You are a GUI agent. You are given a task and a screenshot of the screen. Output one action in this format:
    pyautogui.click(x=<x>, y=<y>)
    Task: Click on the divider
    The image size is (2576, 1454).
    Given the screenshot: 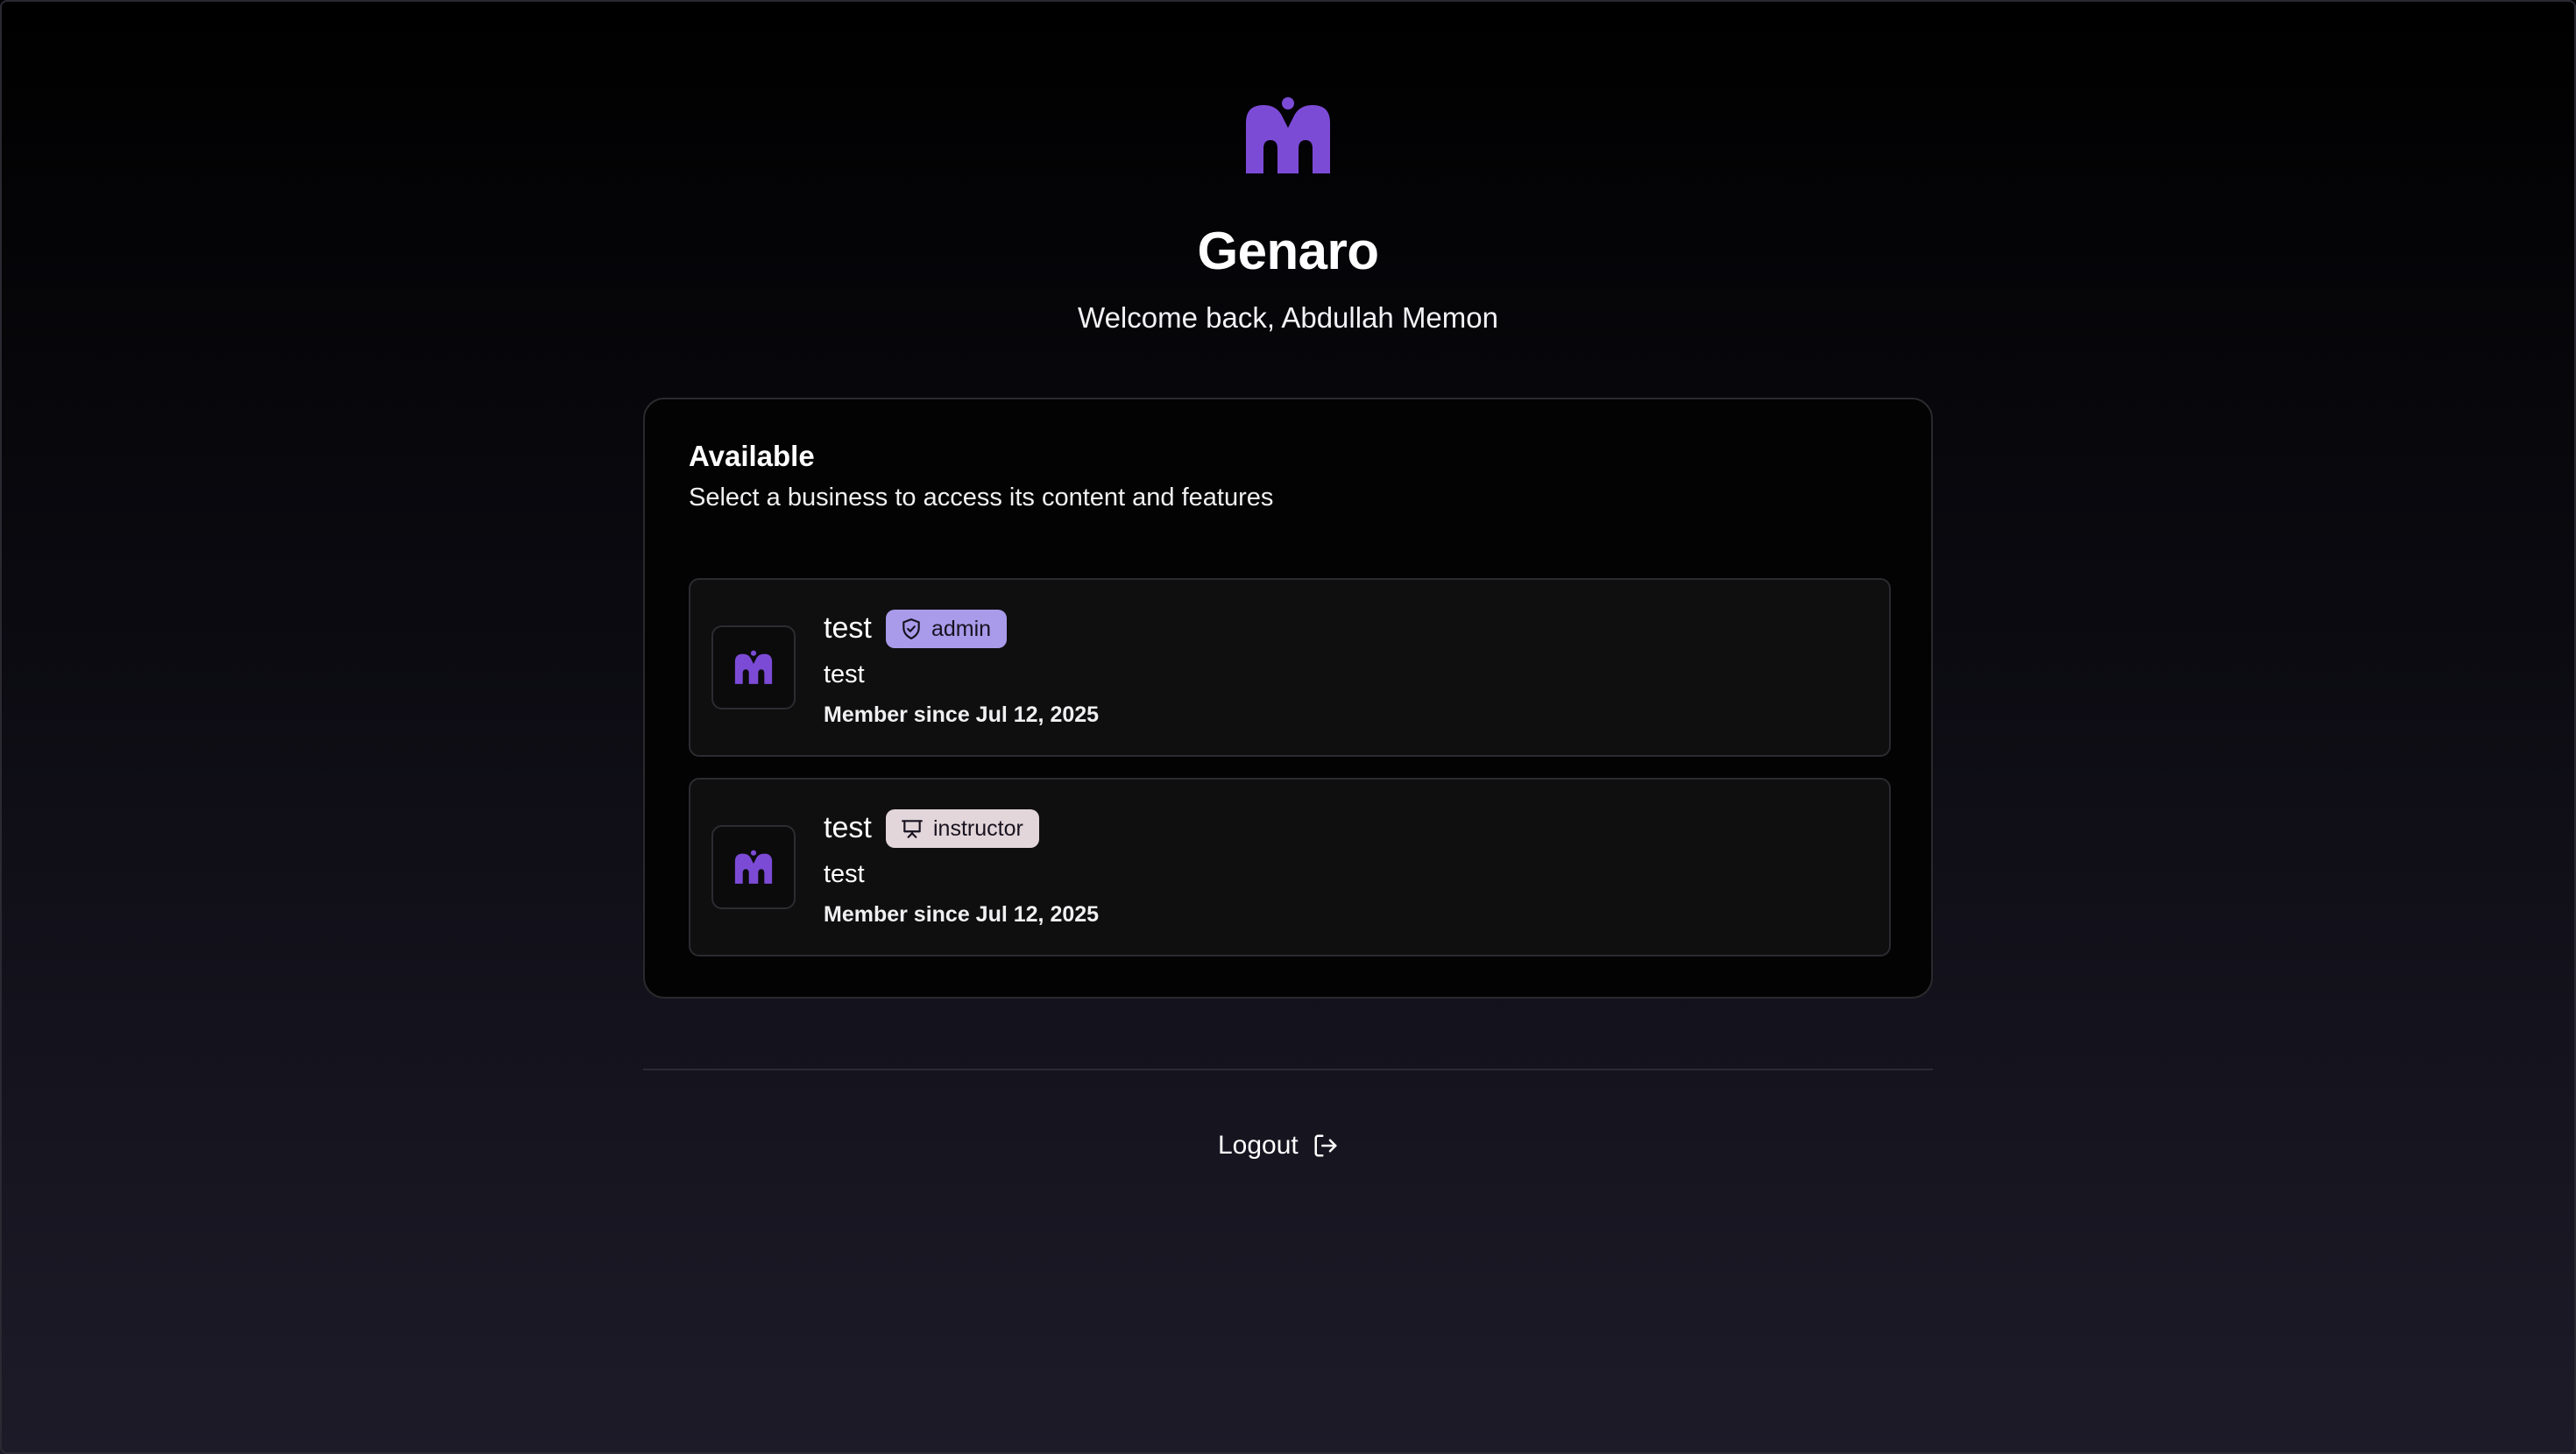 What is the action you would take?
    pyautogui.click(x=1288, y=1069)
    